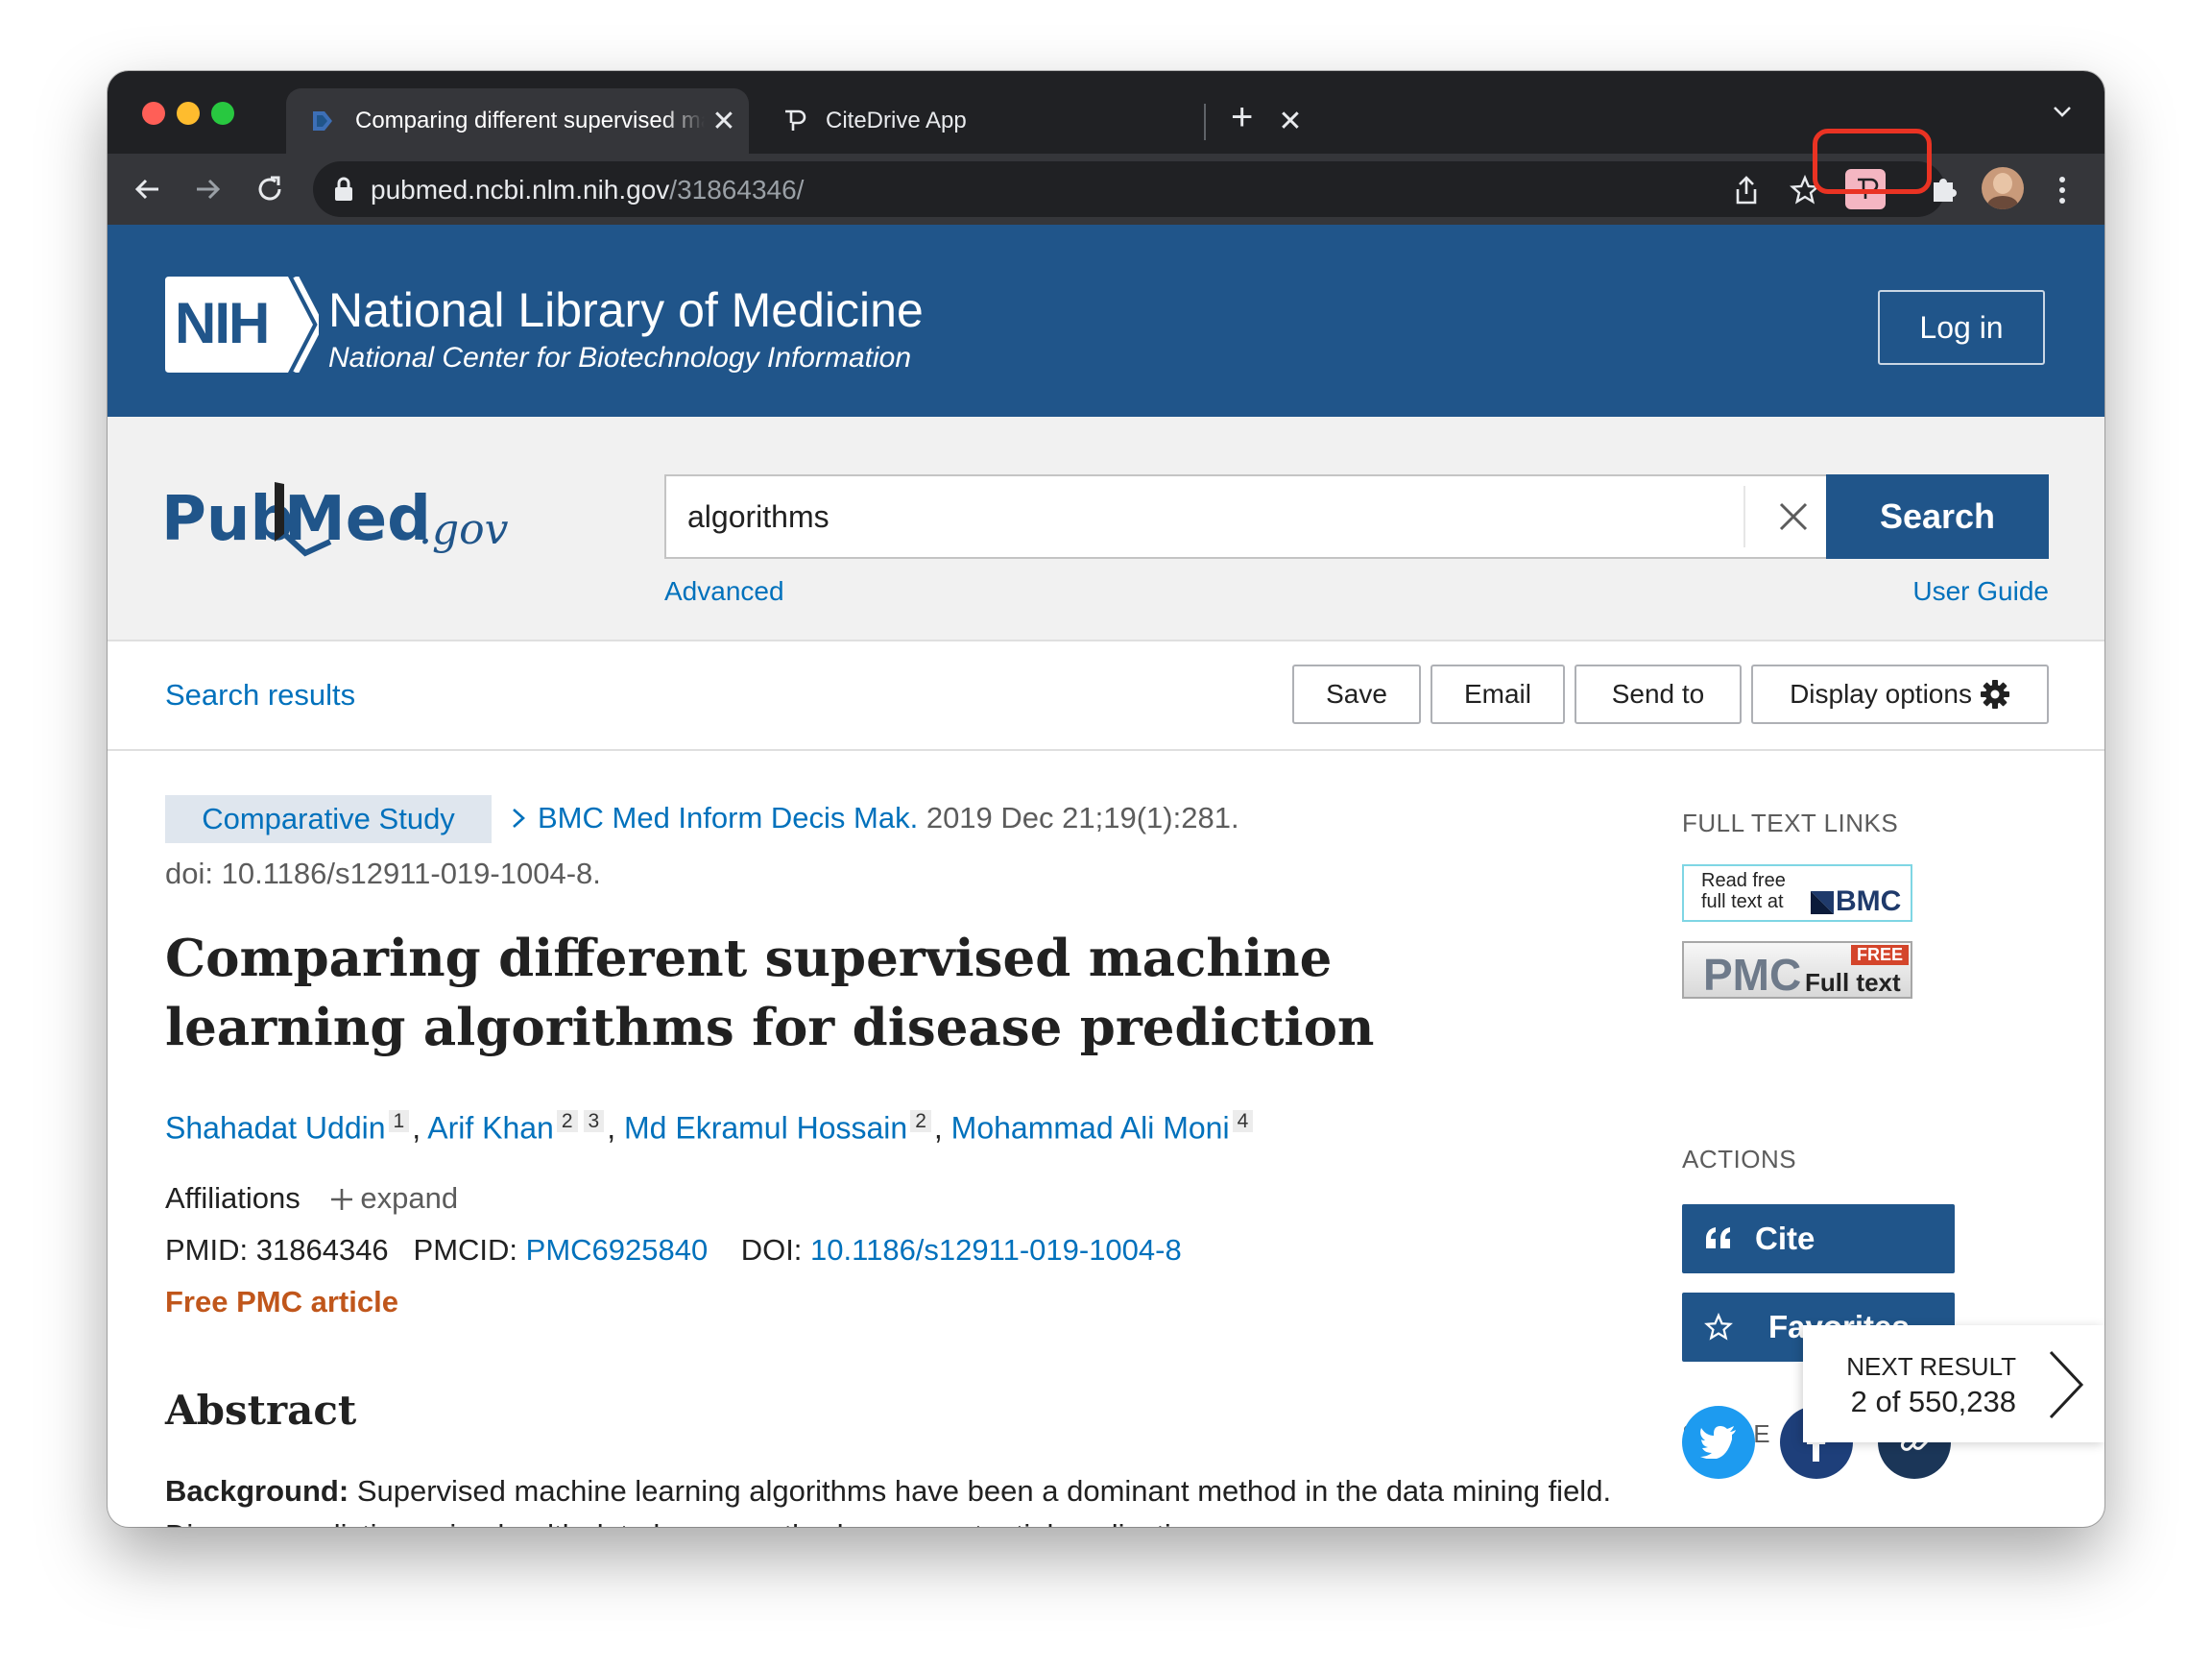  Describe the element at coordinates (2062, 111) in the screenshot. I see `tab-search-chevron-icon` at that location.